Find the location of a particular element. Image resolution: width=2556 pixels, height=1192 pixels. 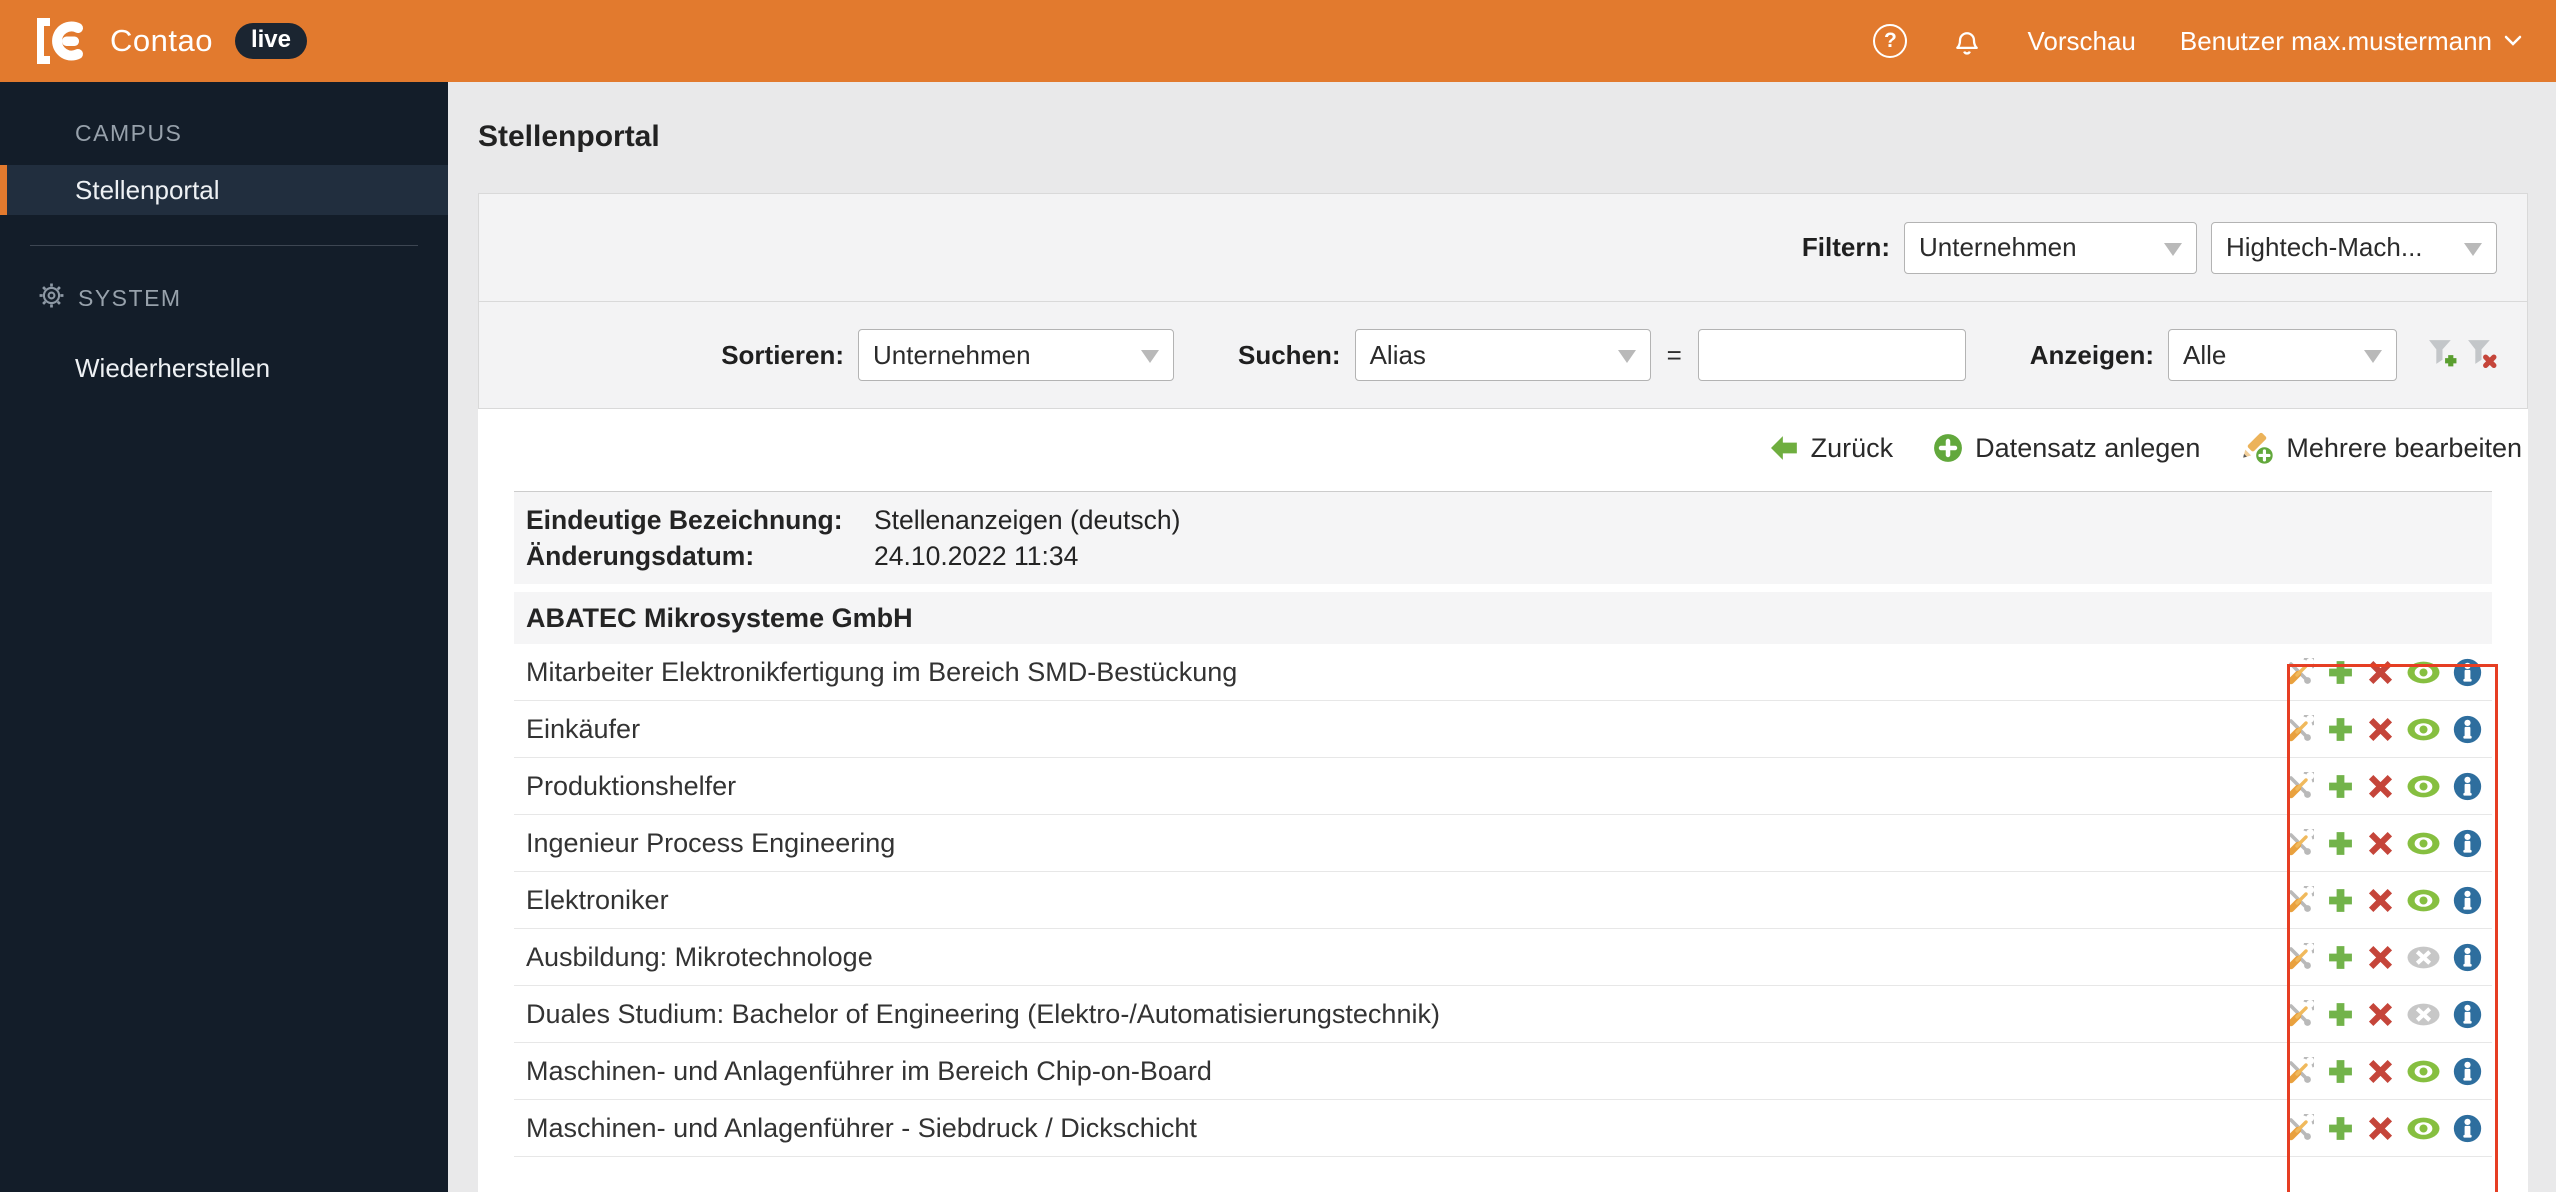

job-title: Einkäufer is located at coordinates (583, 728).